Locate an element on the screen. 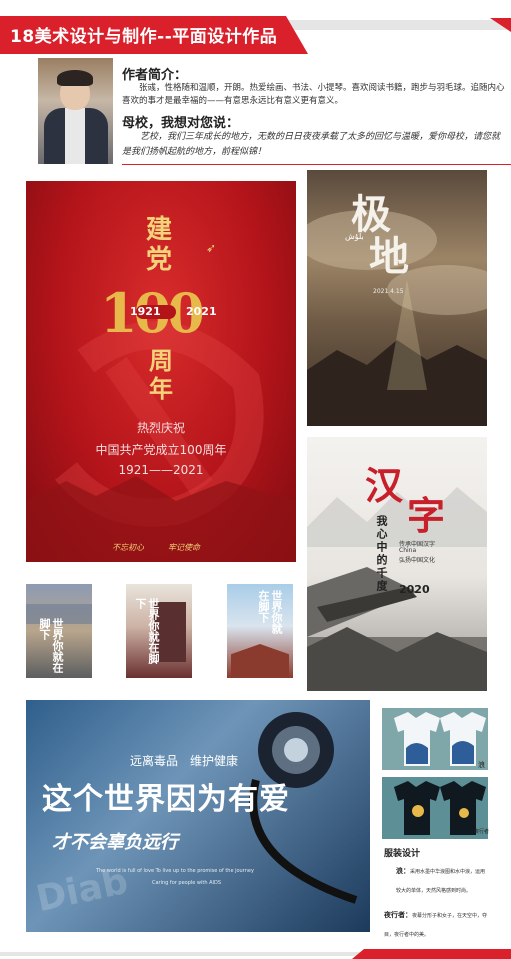 Image resolution: width=511 pixels, height=959 pixels. small-poster-2: 世界你就在脚下 is located at coordinates (159, 631).